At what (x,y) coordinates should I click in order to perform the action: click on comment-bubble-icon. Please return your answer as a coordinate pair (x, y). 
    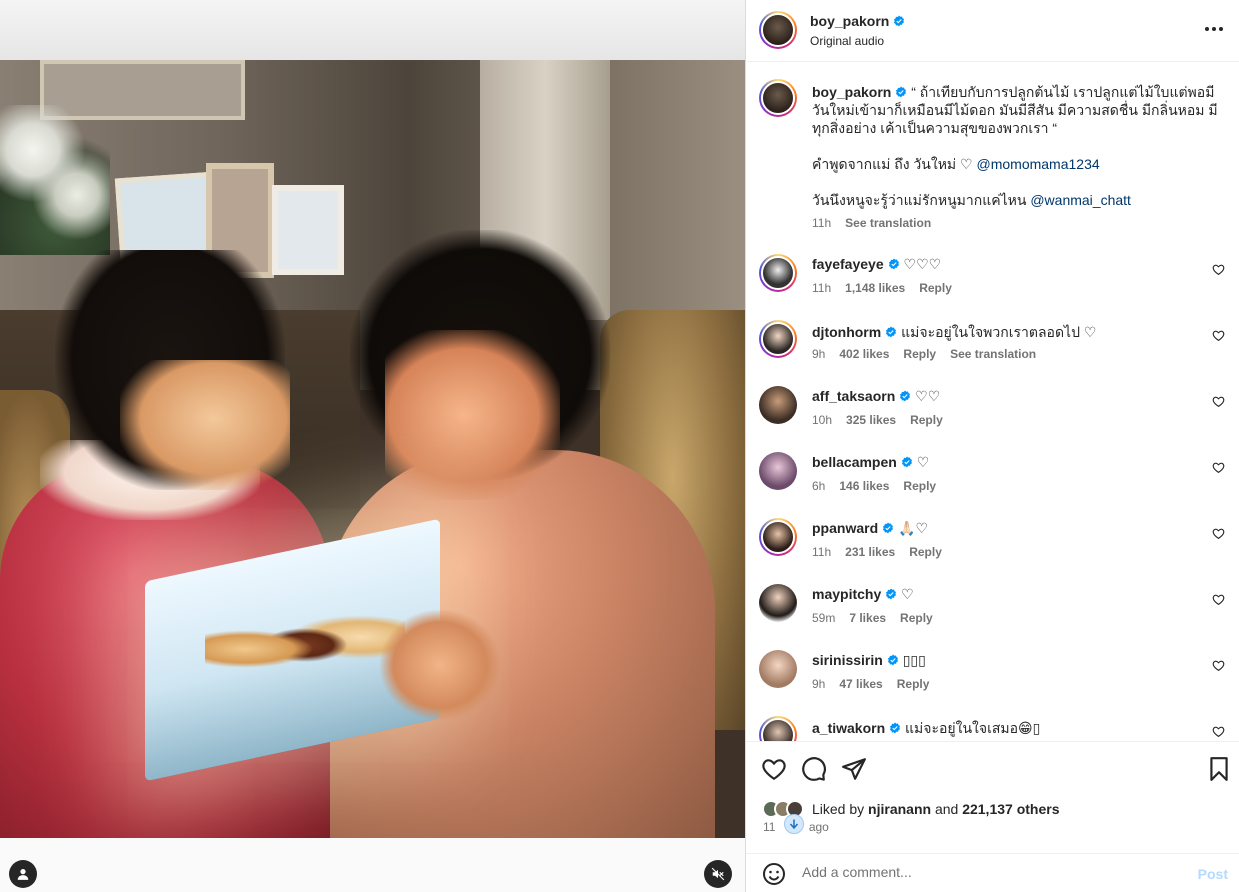
    Looking at the image, I should click on (814, 769).